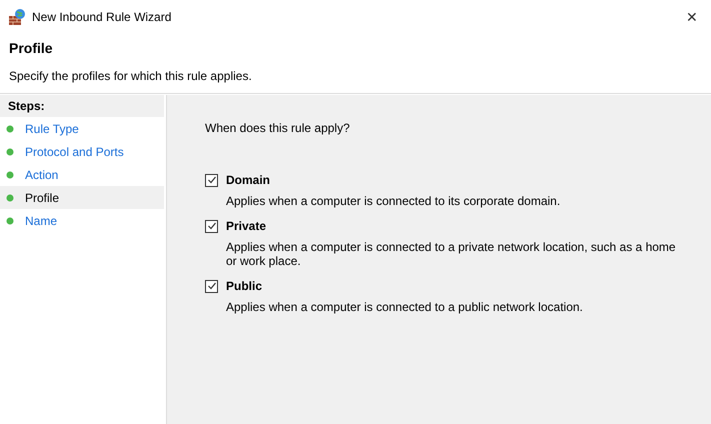 The height and width of the screenshot is (424, 711). I want to click on close-button: ✕, so click(692, 17).